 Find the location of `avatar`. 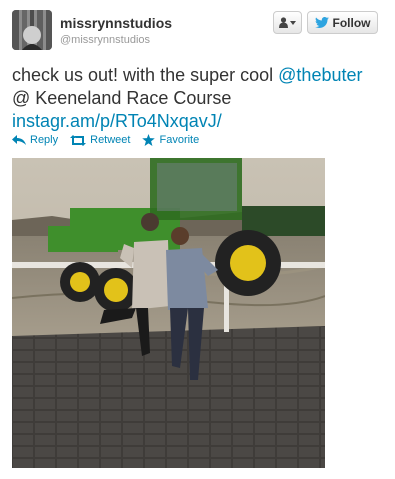

avatar is located at coordinates (32, 30).